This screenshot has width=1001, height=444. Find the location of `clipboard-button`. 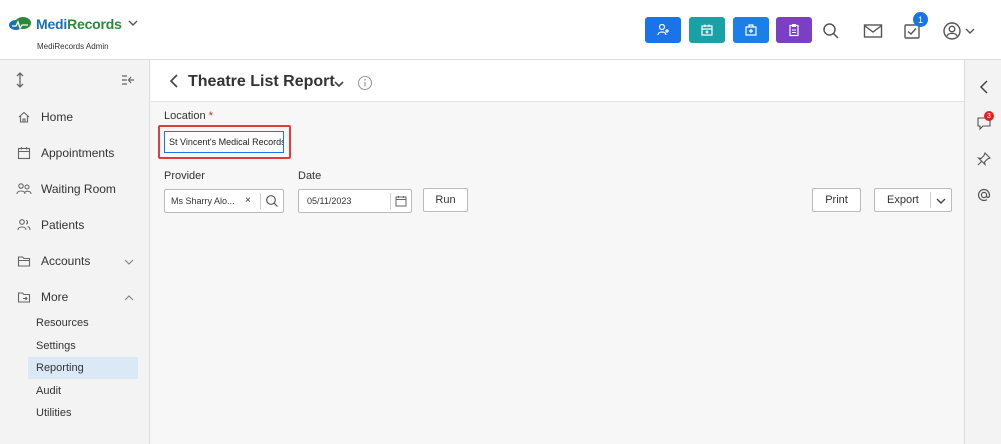

clipboard-button is located at coordinates (794, 30).